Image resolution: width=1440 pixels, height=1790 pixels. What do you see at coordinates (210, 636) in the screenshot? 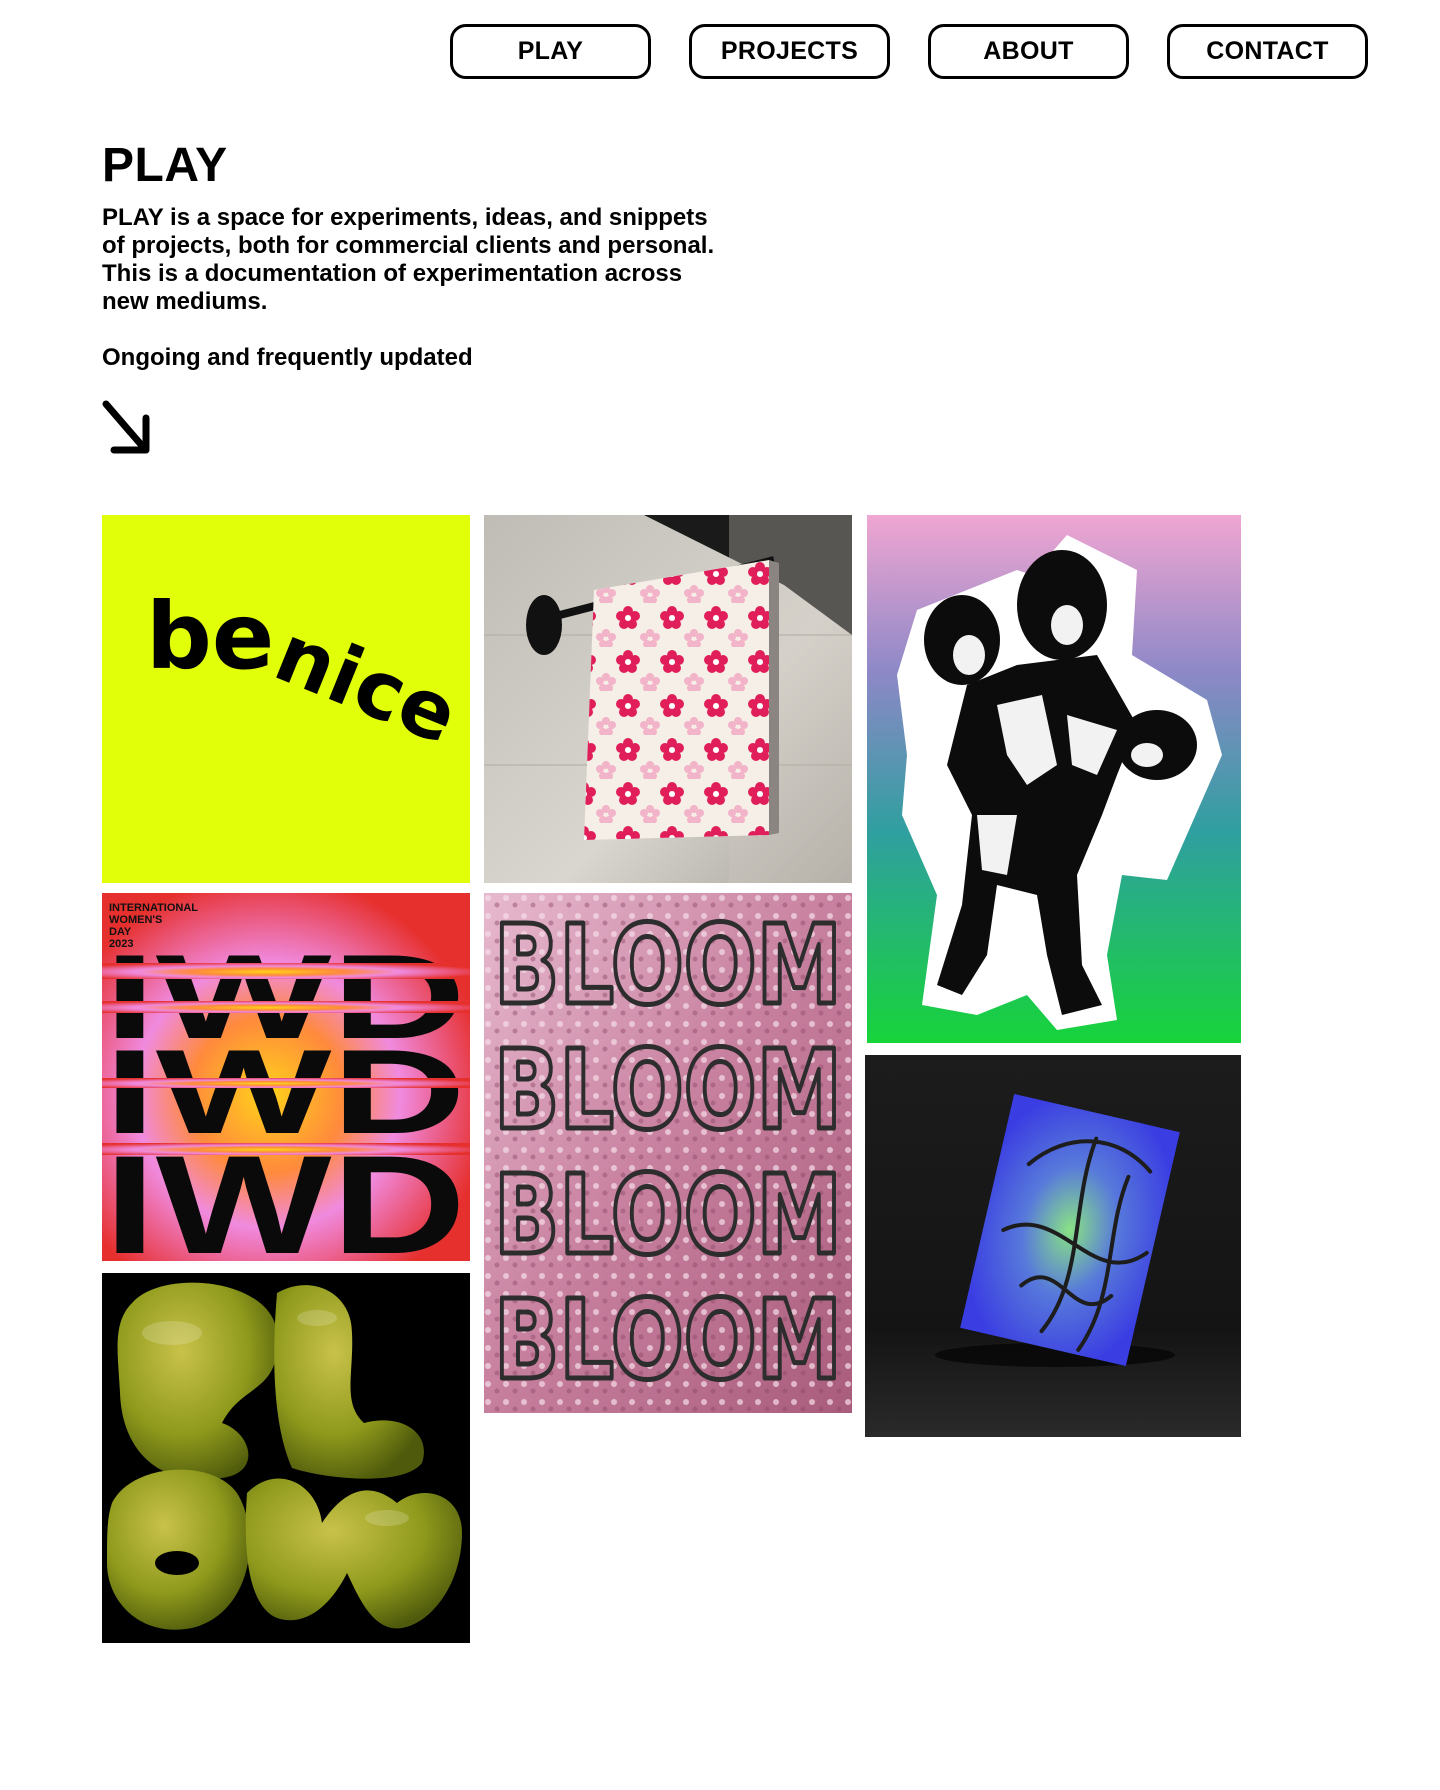
I see `be-nice-word1: be` at bounding box center [210, 636].